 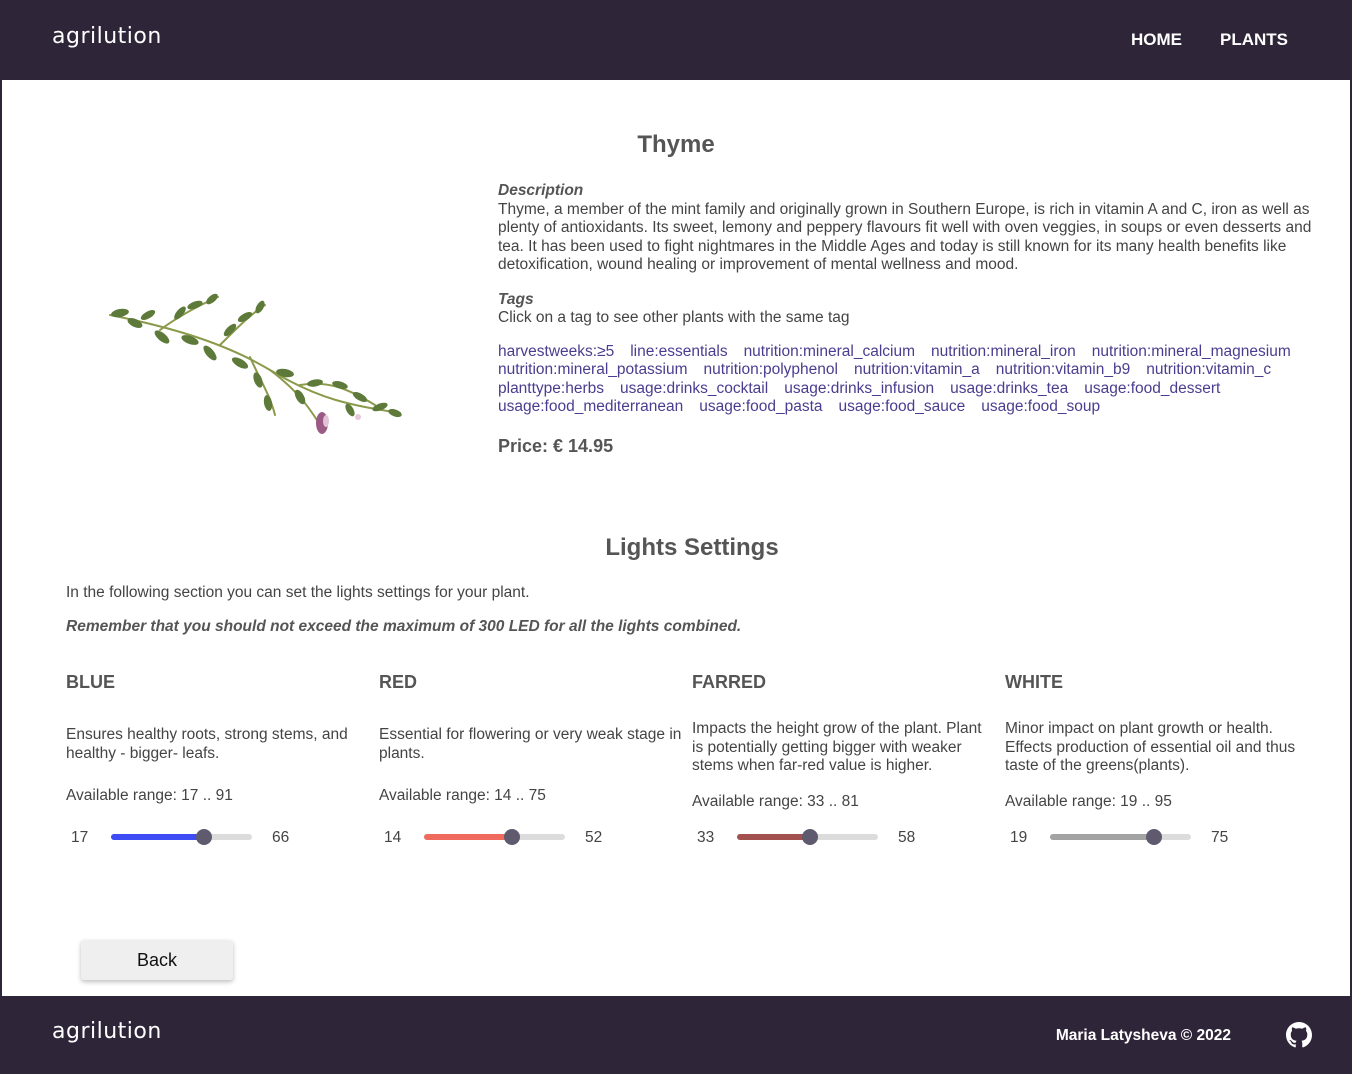 What do you see at coordinates (1191, 352) in the screenshot?
I see `tag-link: nutrition:mineral_magnesium` at bounding box center [1191, 352].